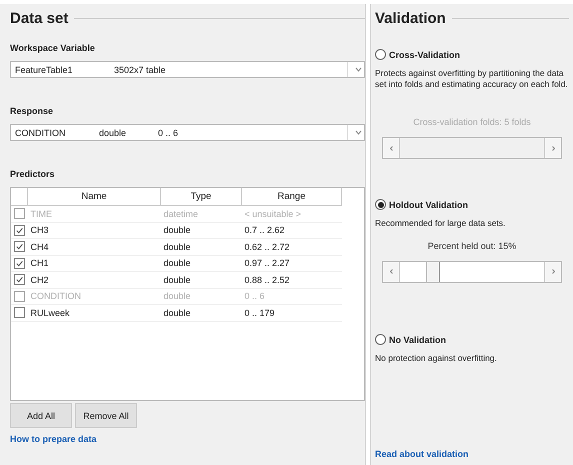  Describe the element at coordinates (424, 55) in the screenshot. I see `radio-label: Cross-Validation` at that location.